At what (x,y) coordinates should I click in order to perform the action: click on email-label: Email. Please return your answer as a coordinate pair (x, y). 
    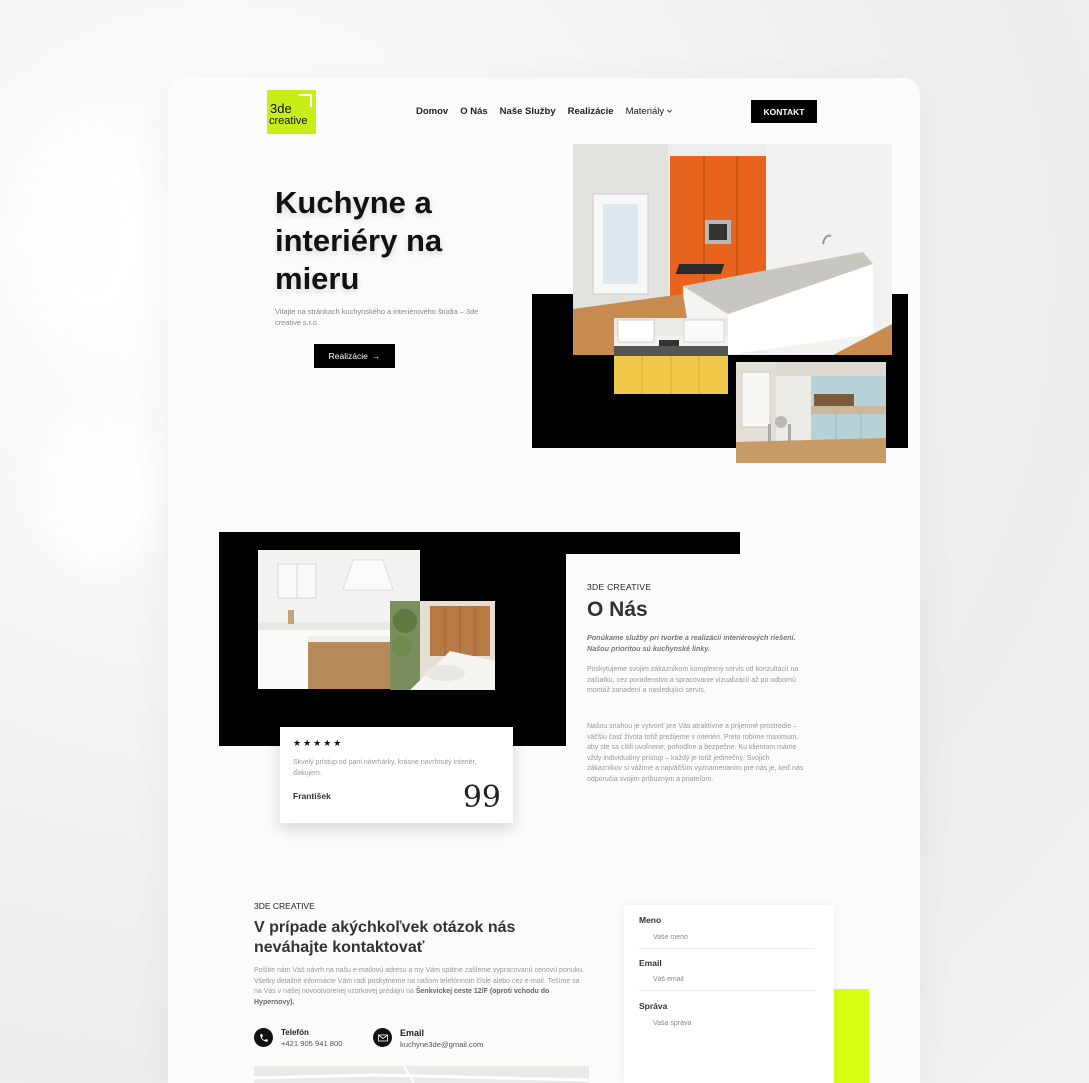
    Looking at the image, I should click on (412, 1033).